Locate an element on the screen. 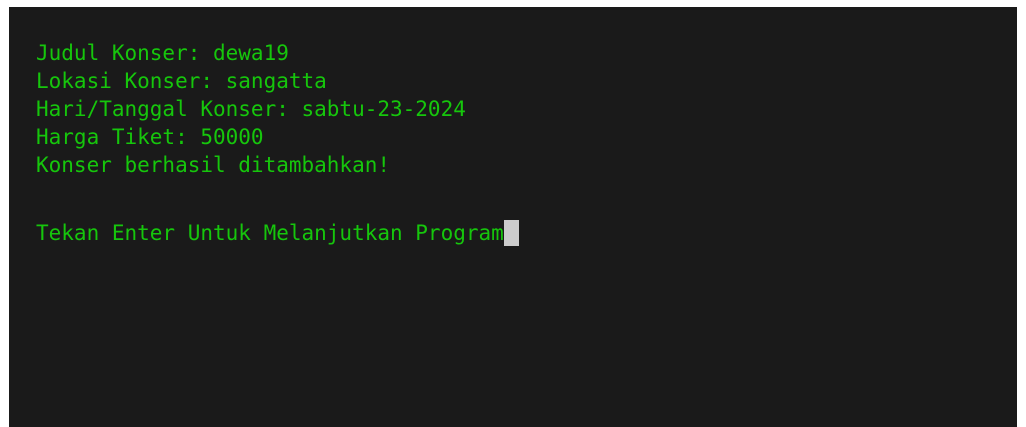 Image resolution: width=1026 pixels, height=427 pixels. prompt-line: Tekan Enter Untuk Melanjutkan Program is located at coordinates (277, 233).